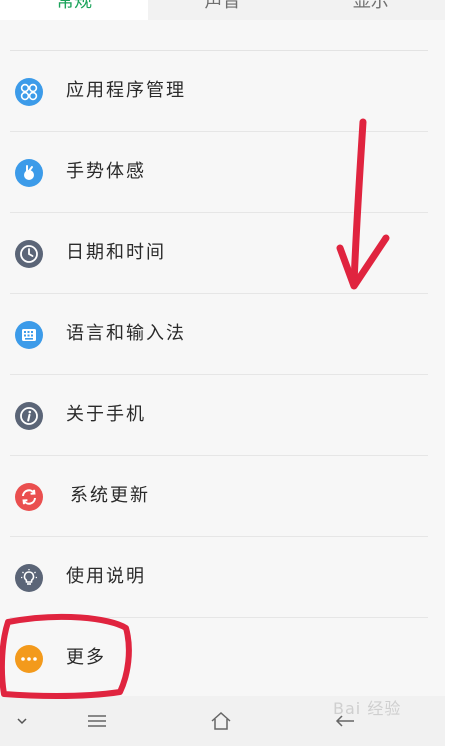 The image size is (451, 746). What do you see at coordinates (126, 333) in the screenshot?
I see `settings-item-label: 语言和输入法` at bounding box center [126, 333].